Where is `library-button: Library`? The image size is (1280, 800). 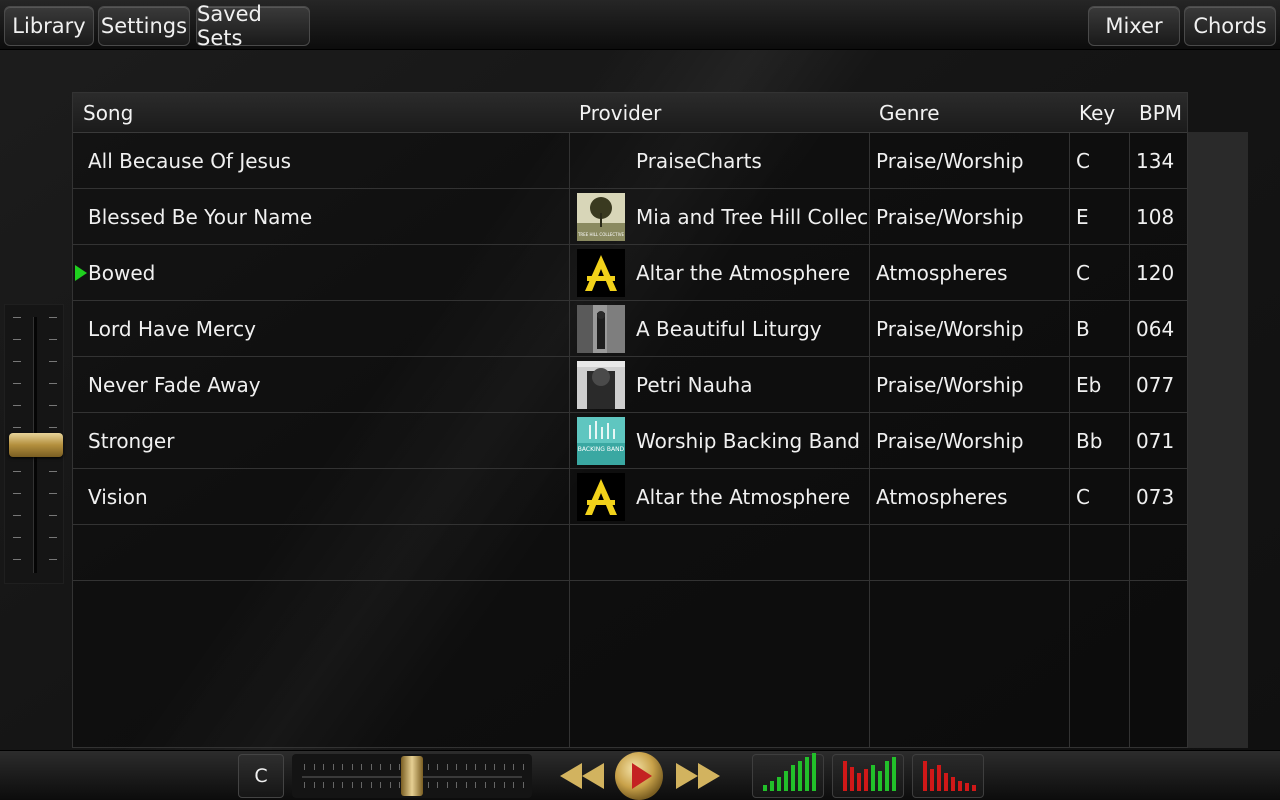
library-button: Library is located at coordinates (49, 26).